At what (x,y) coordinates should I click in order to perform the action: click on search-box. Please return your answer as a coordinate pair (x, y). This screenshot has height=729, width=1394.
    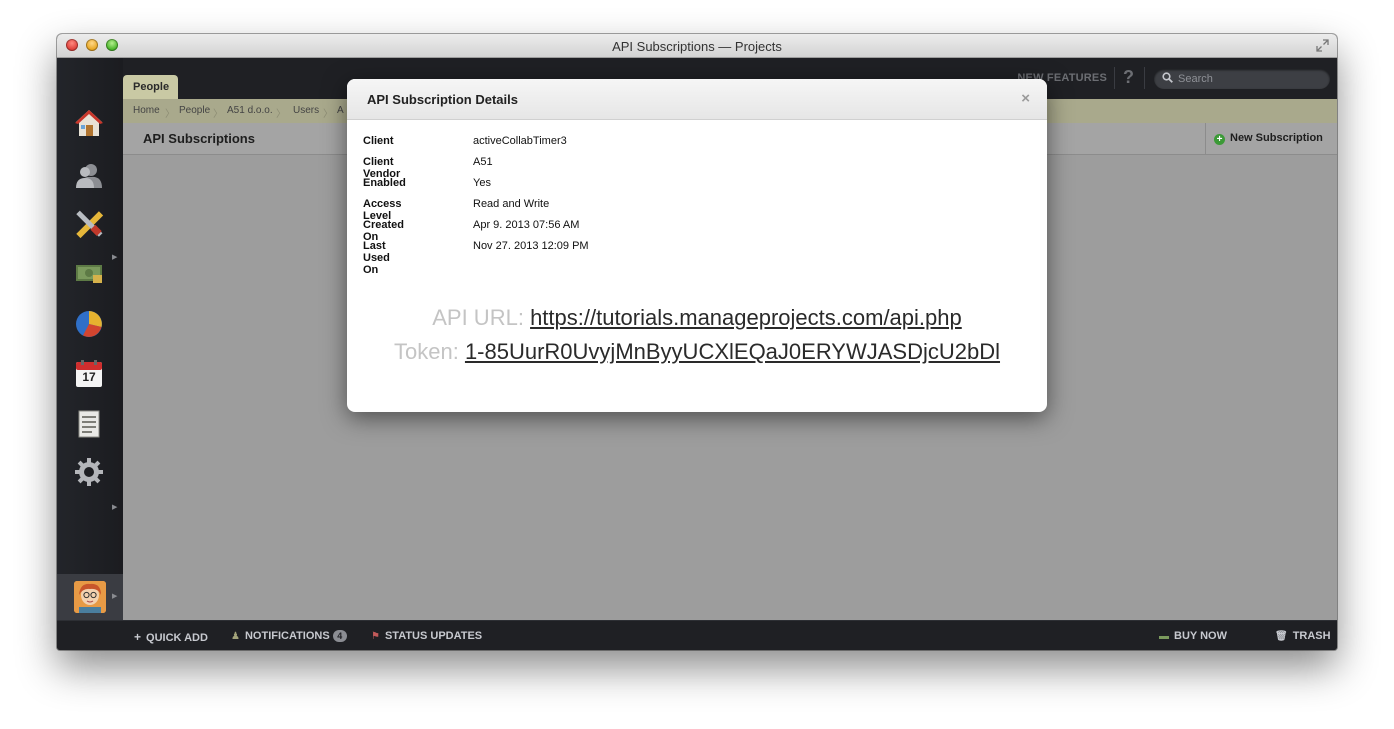
    Looking at the image, I should click on (1242, 79).